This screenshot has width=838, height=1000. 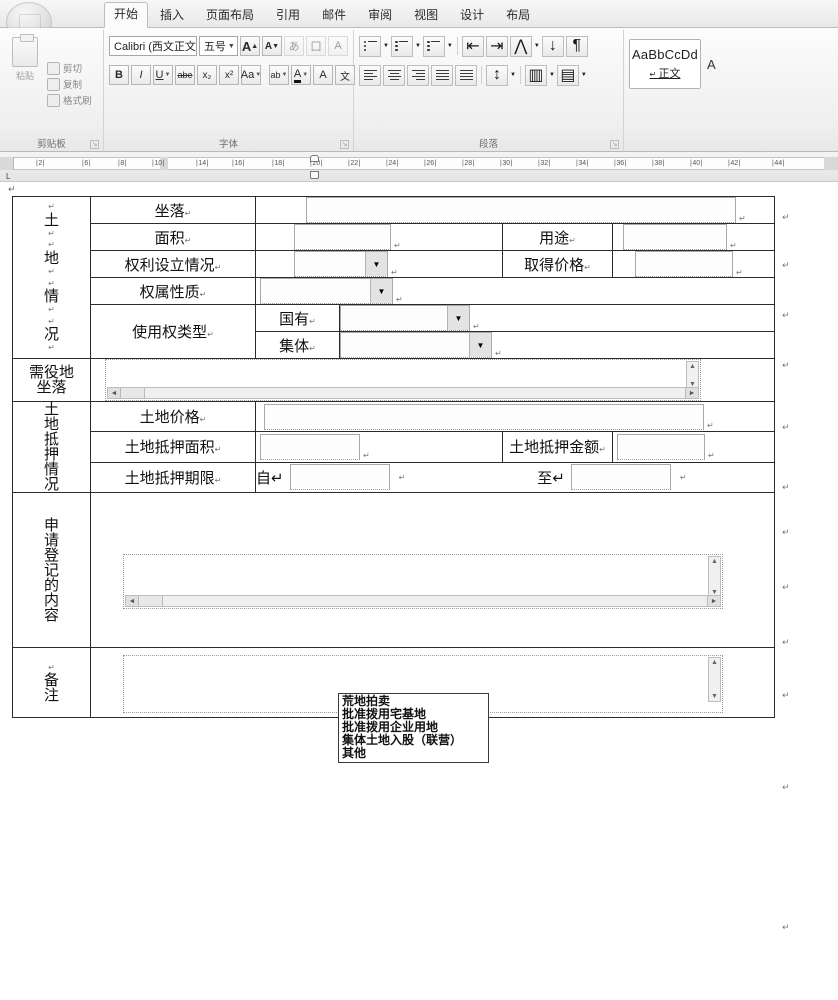 What do you see at coordinates (423, 581) in the screenshot?
I see `apply-content-textbox: ▲ ▼ ◄ ►` at bounding box center [423, 581].